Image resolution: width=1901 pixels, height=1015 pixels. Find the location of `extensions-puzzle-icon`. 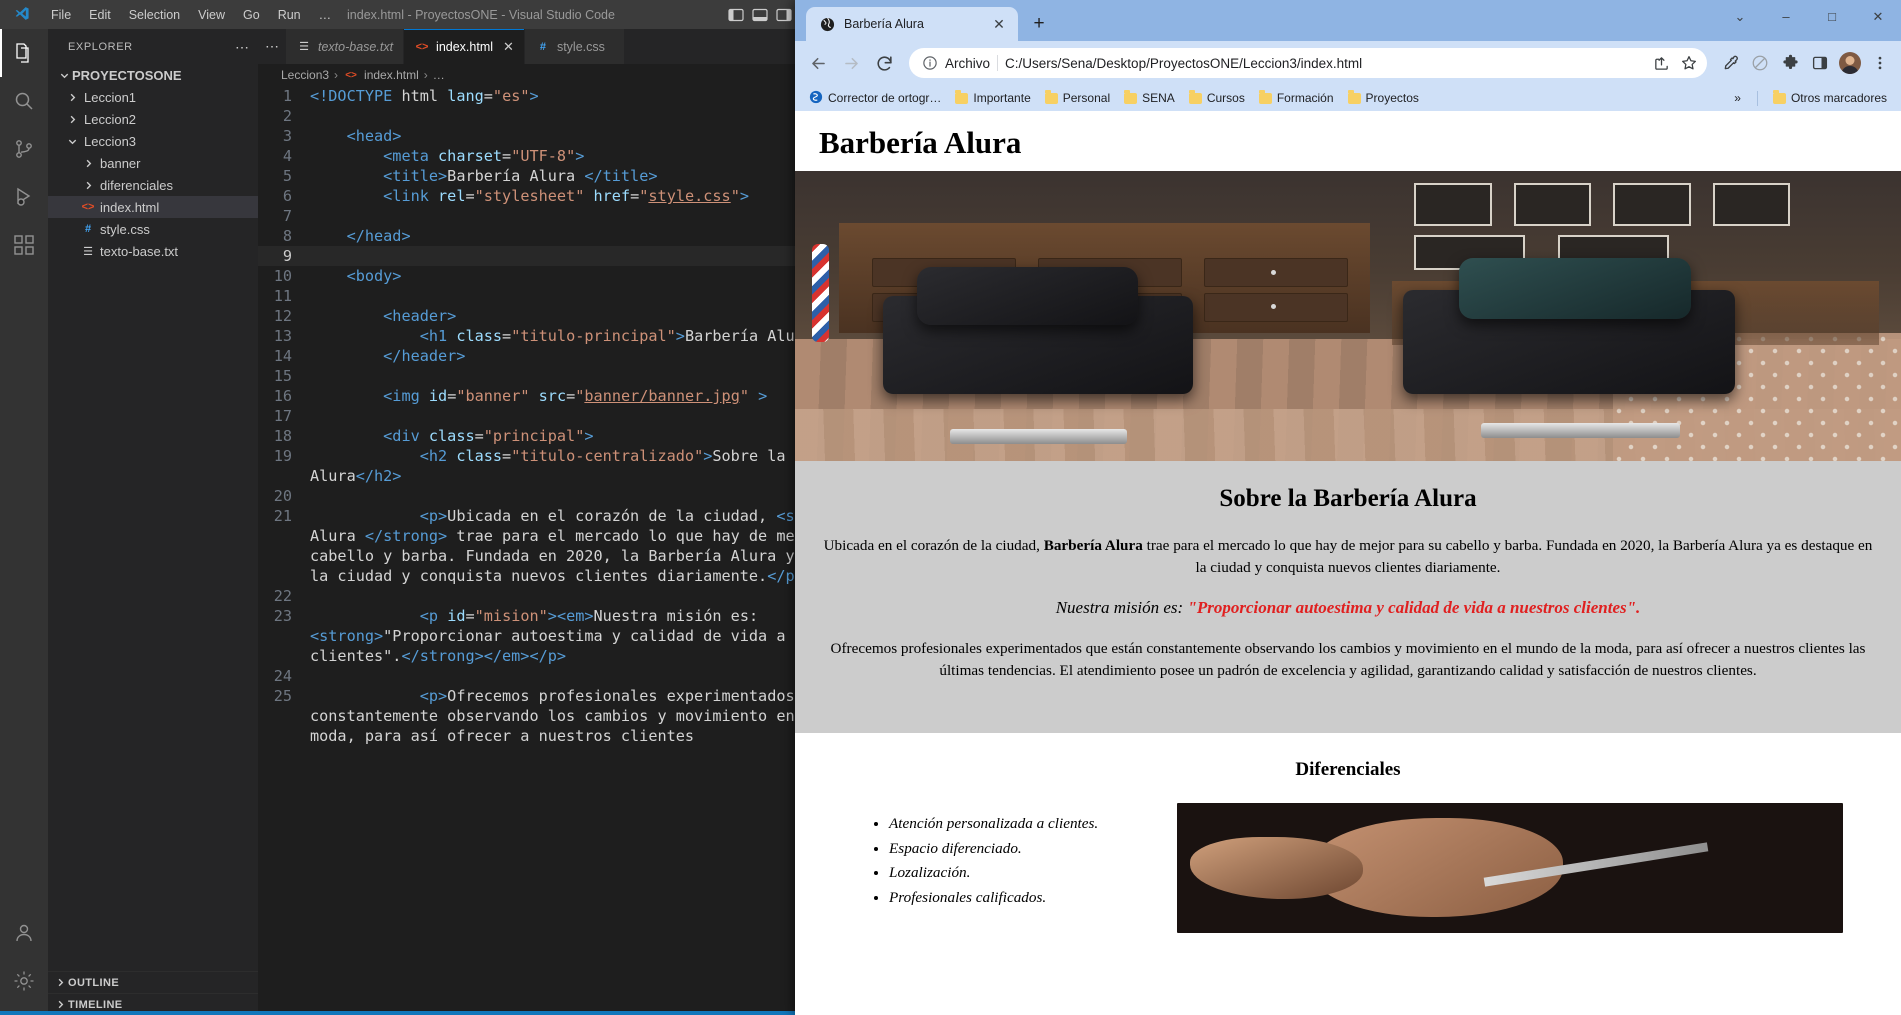

extensions-puzzle-icon is located at coordinates (1790, 63).